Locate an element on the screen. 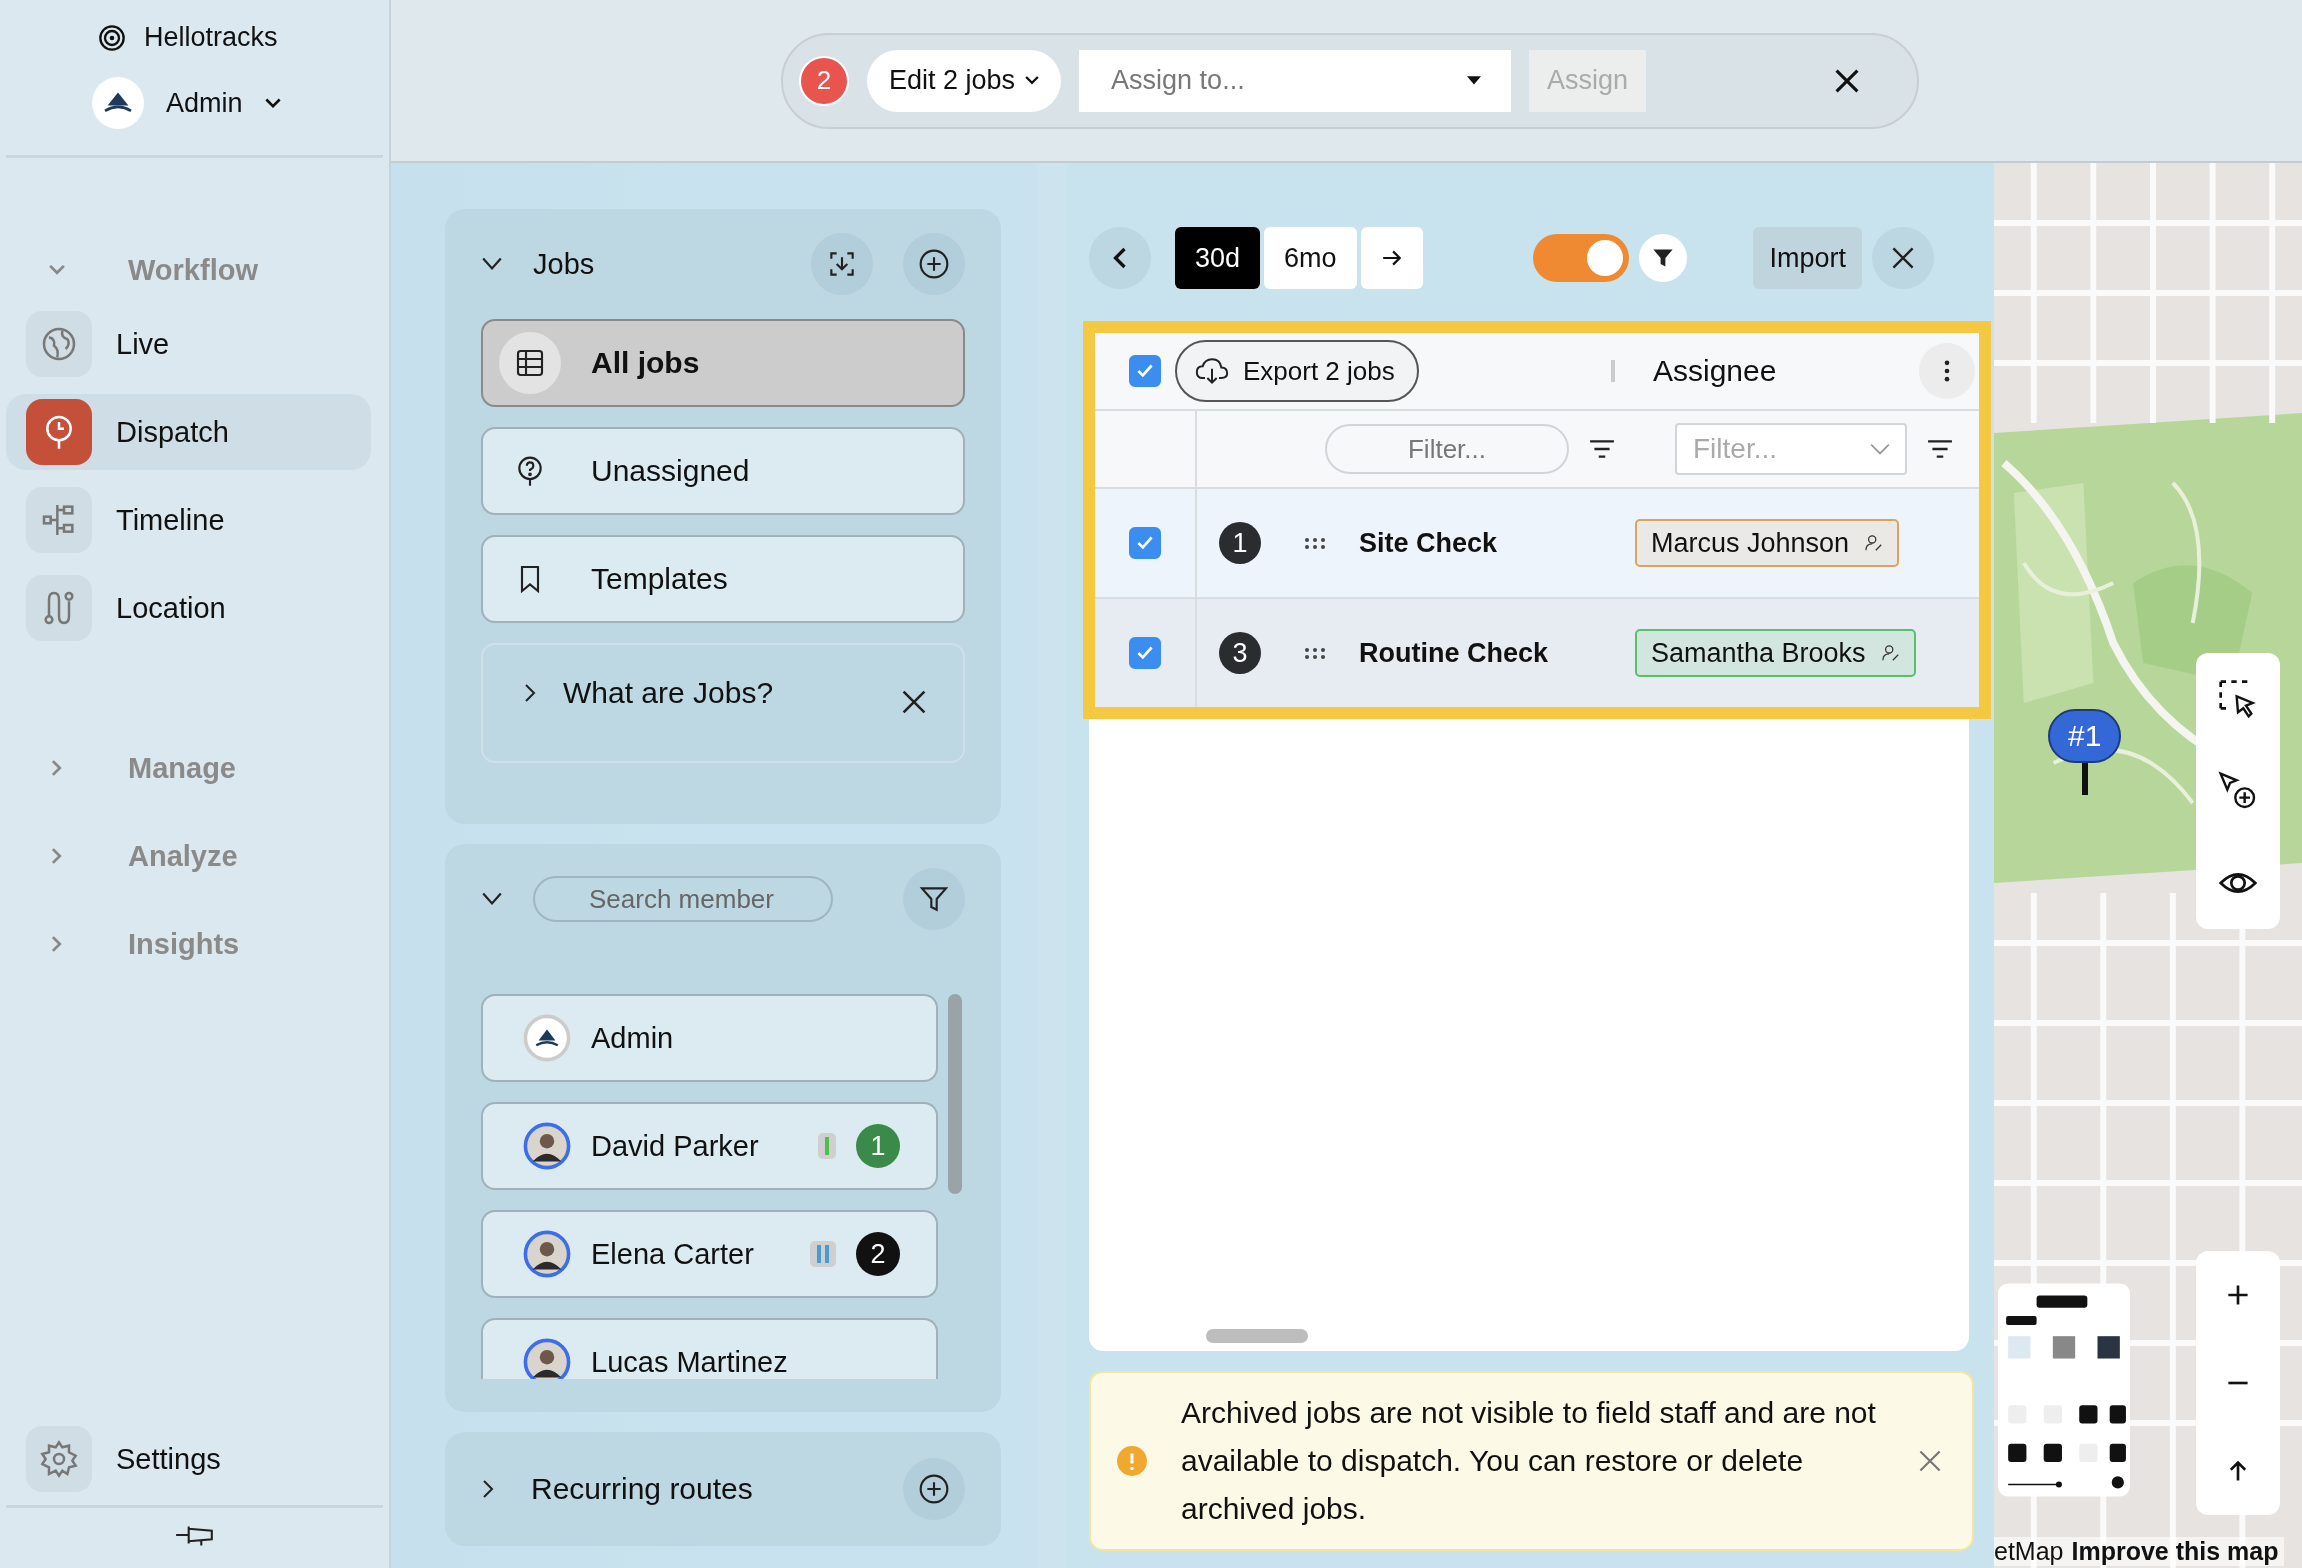 The height and width of the screenshot is (1568, 2302). nav-item: Dispatch is located at coordinates (188, 432).